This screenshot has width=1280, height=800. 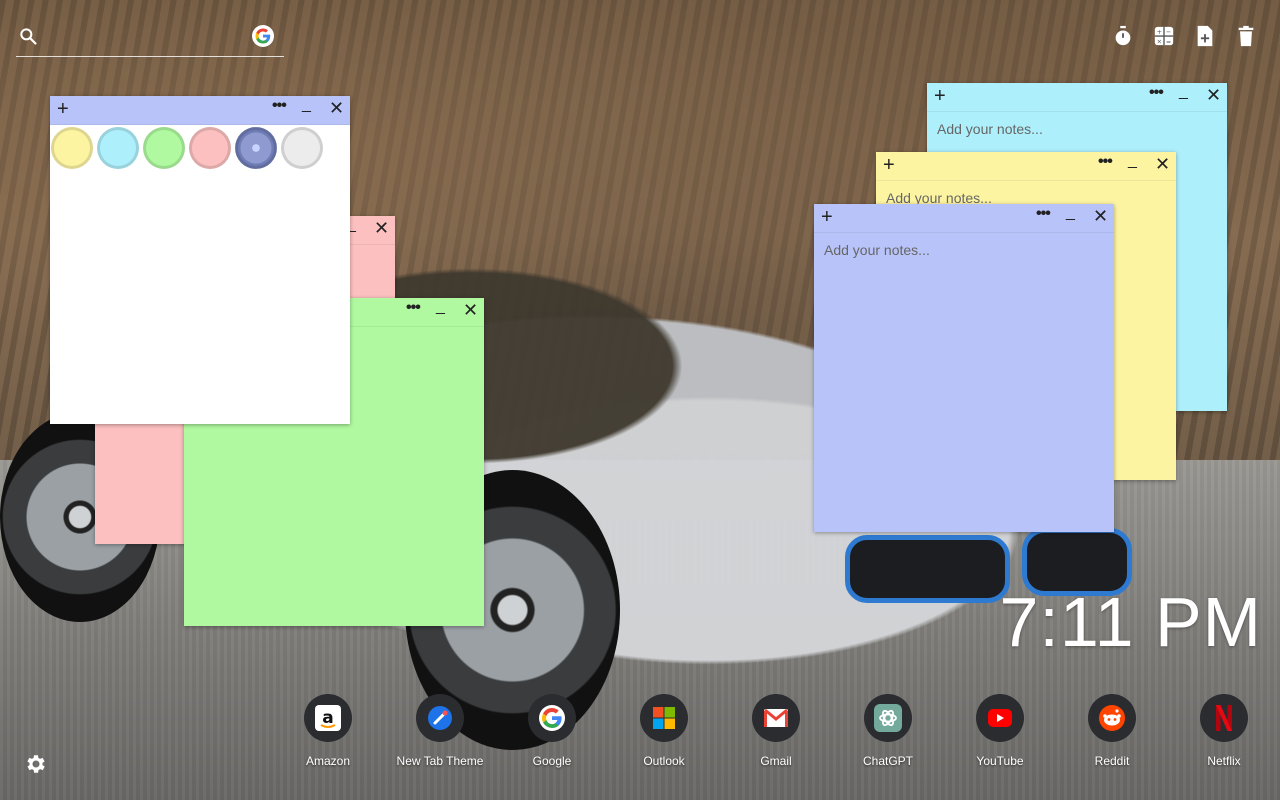 I want to click on color-picker, so click(x=200, y=147).